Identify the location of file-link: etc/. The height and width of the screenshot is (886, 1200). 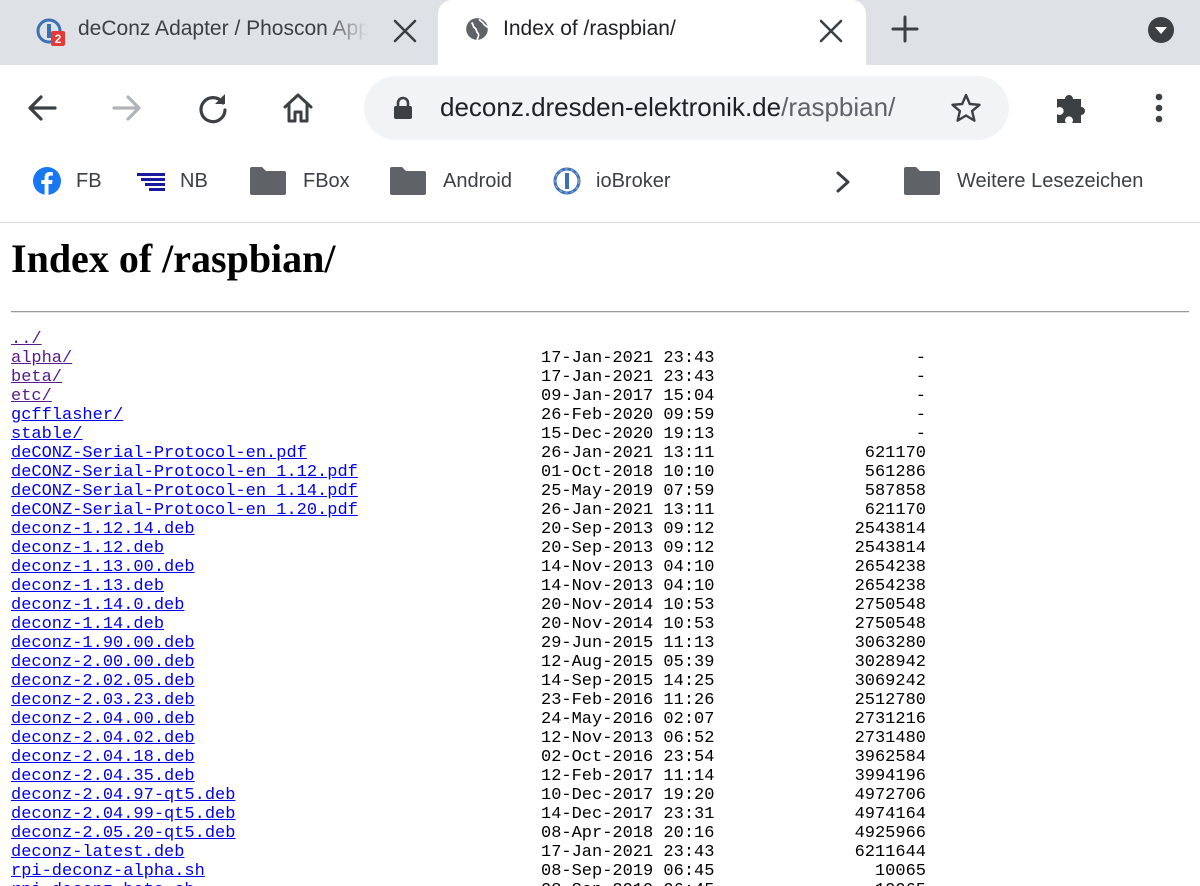
(31, 396).